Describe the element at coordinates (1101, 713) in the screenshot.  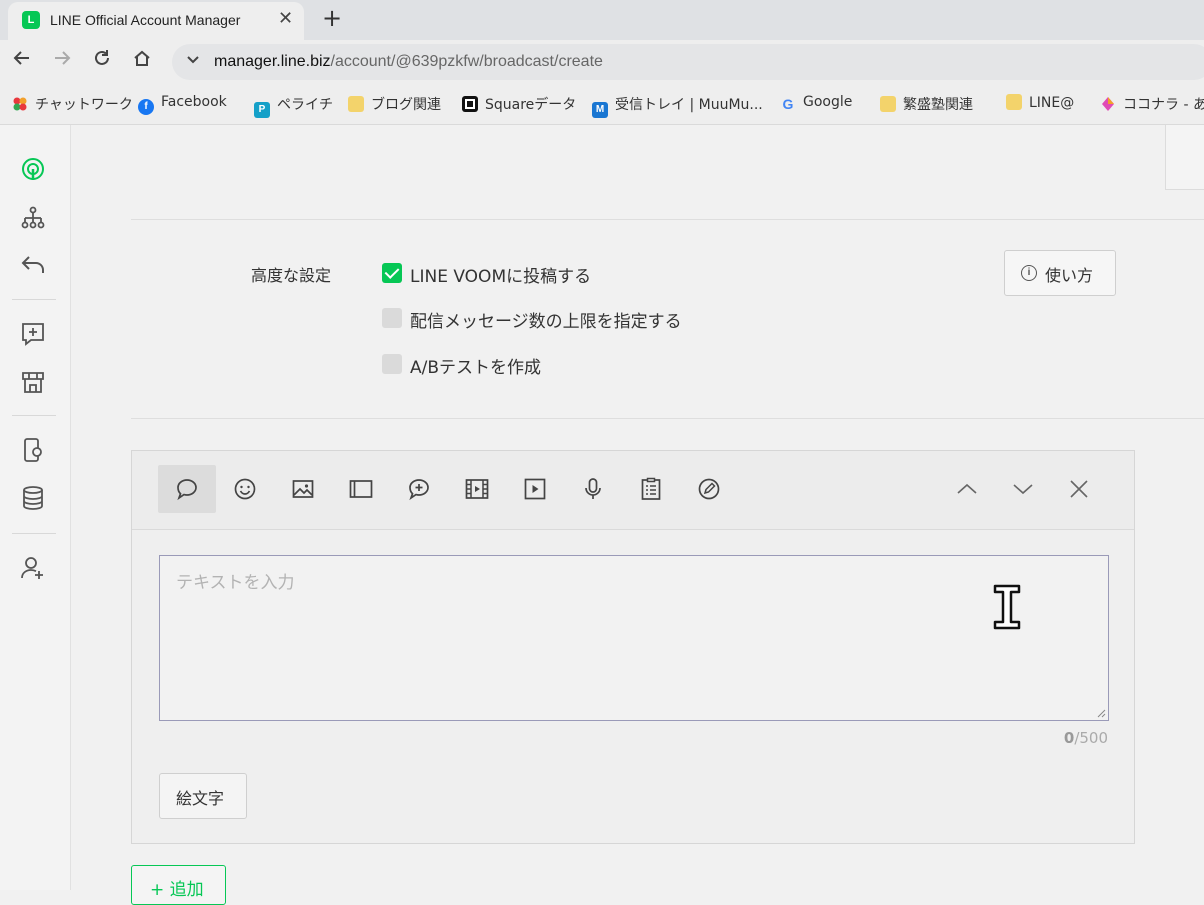
I see `resize-handle-icon` at that location.